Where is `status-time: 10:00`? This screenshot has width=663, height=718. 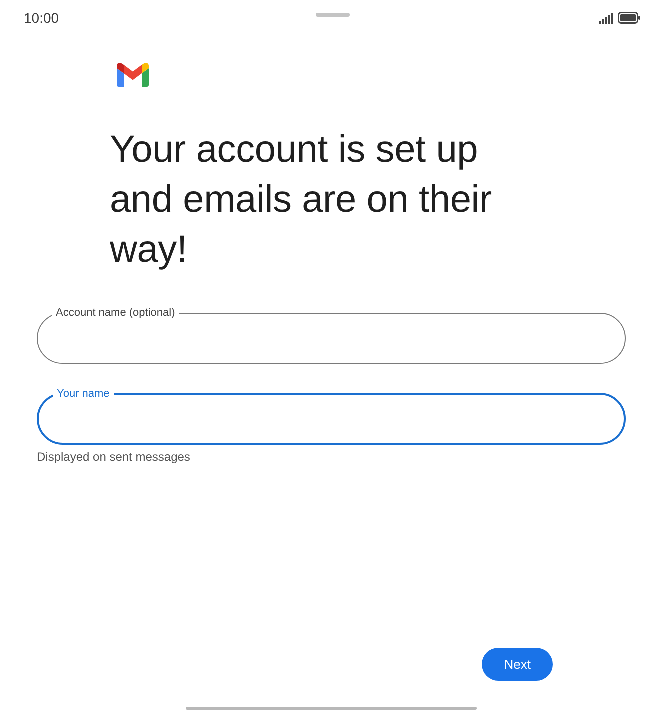 status-time: 10:00 is located at coordinates (42, 18).